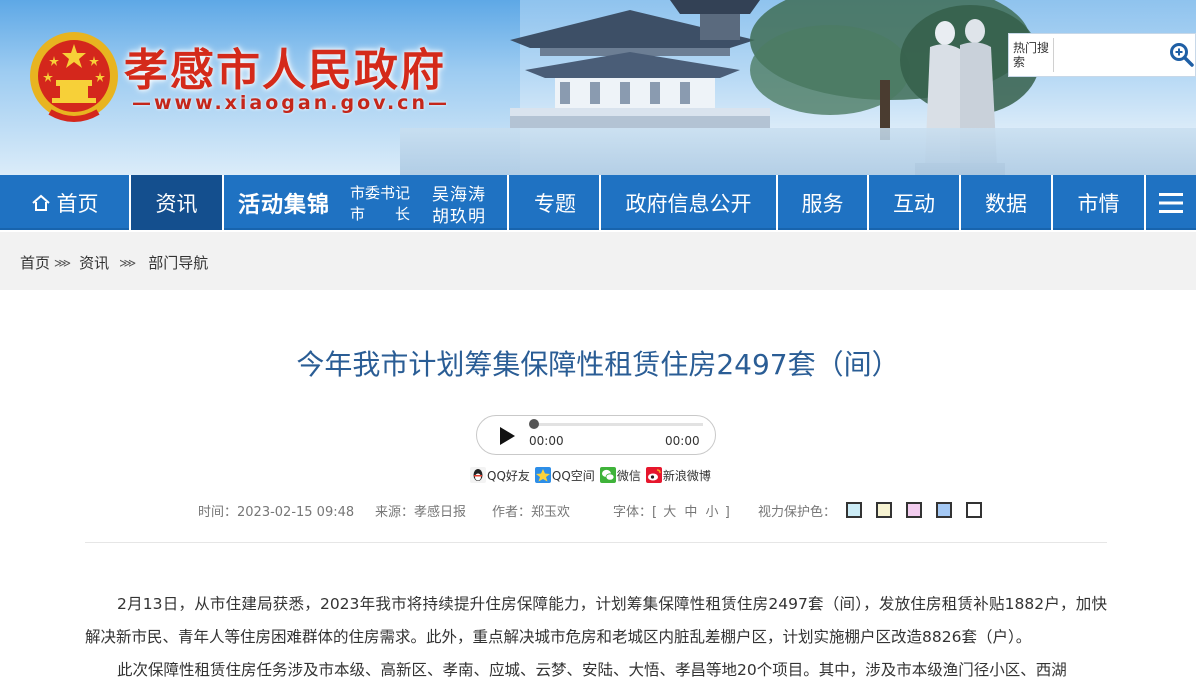 Image resolution: width=1196 pixels, height=687 pixels. What do you see at coordinates (653, 475) in the screenshot?
I see `weibo-icon` at bounding box center [653, 475].